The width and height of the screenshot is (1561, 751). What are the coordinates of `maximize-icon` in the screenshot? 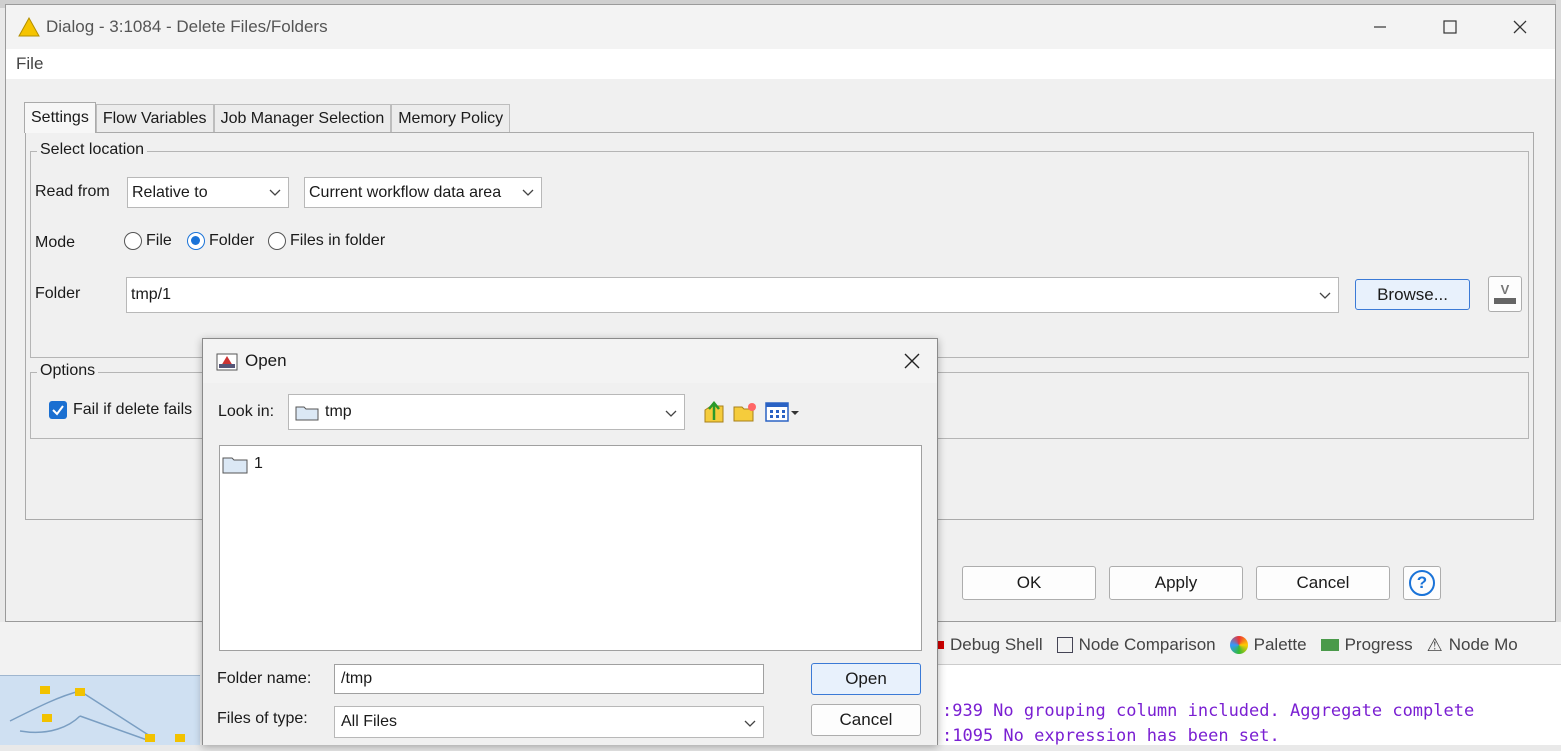 It's located at (1450, 27).